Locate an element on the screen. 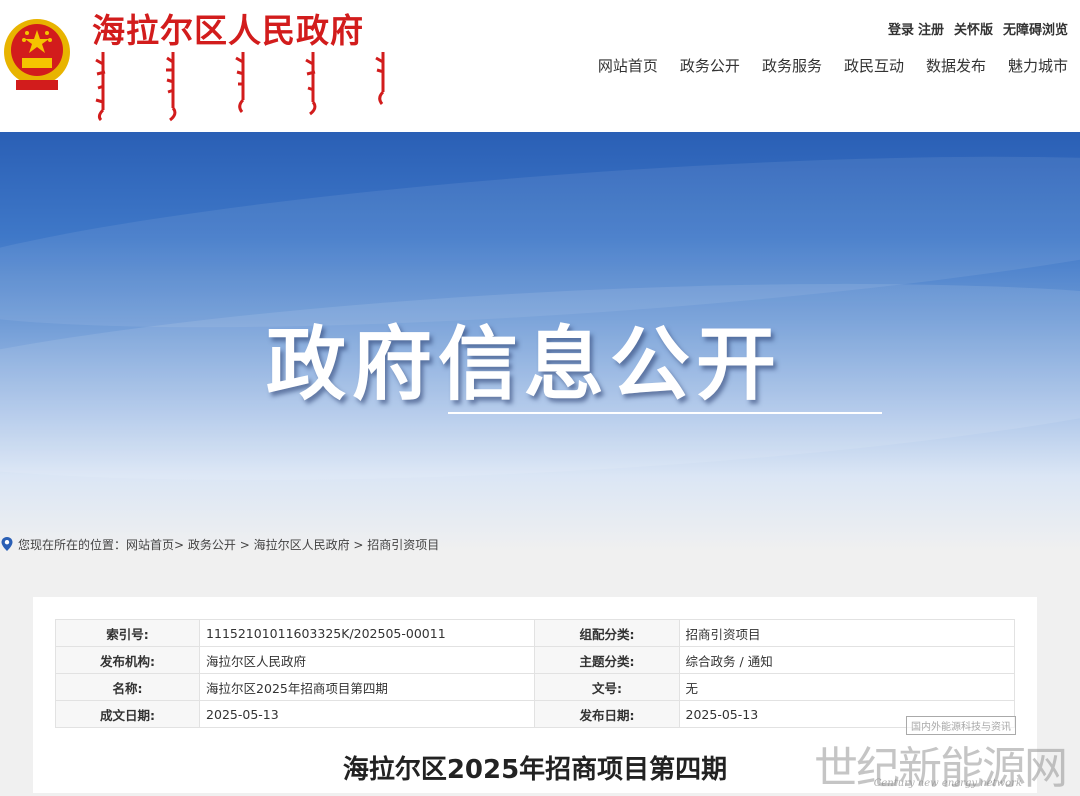  login-link: 登录 is located at coordinates (901, 28).